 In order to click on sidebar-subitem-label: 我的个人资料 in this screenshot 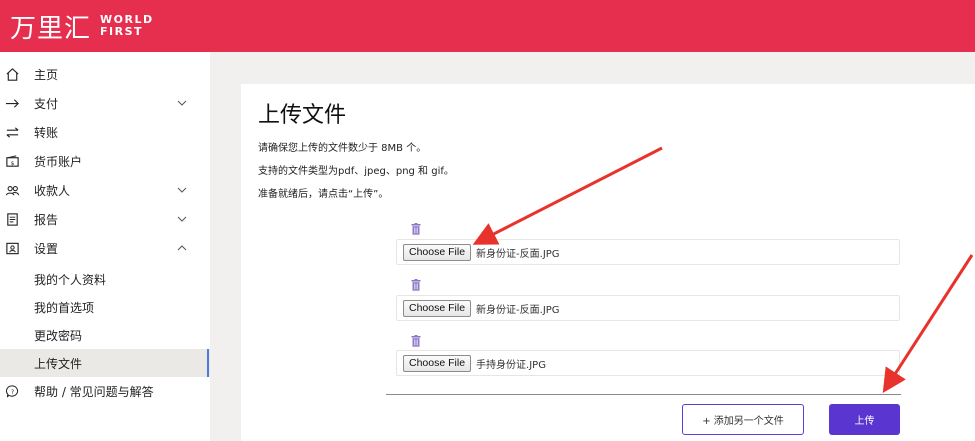, I will do `click(70, 279)`.